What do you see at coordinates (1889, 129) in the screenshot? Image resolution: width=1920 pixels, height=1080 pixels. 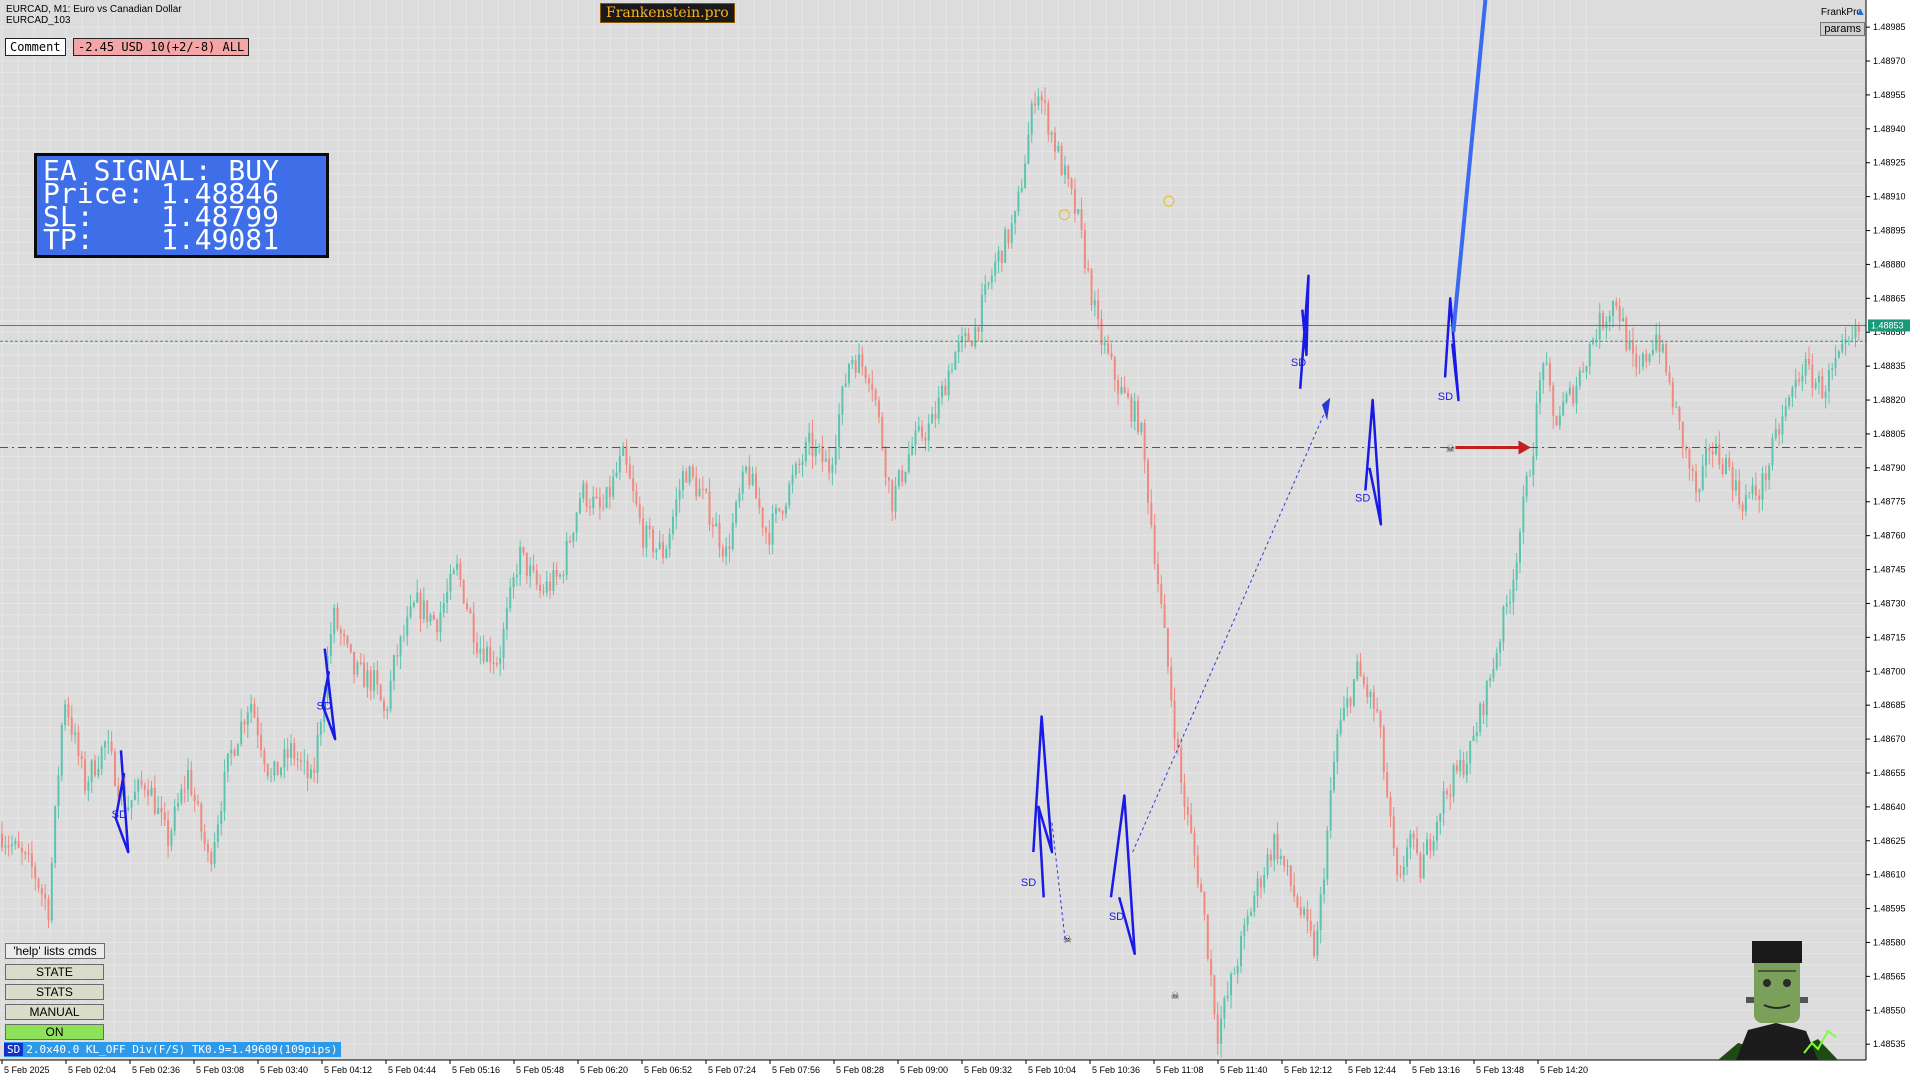 I see `price-tick-label: 1.48940` at bounding box center [1889, 129].